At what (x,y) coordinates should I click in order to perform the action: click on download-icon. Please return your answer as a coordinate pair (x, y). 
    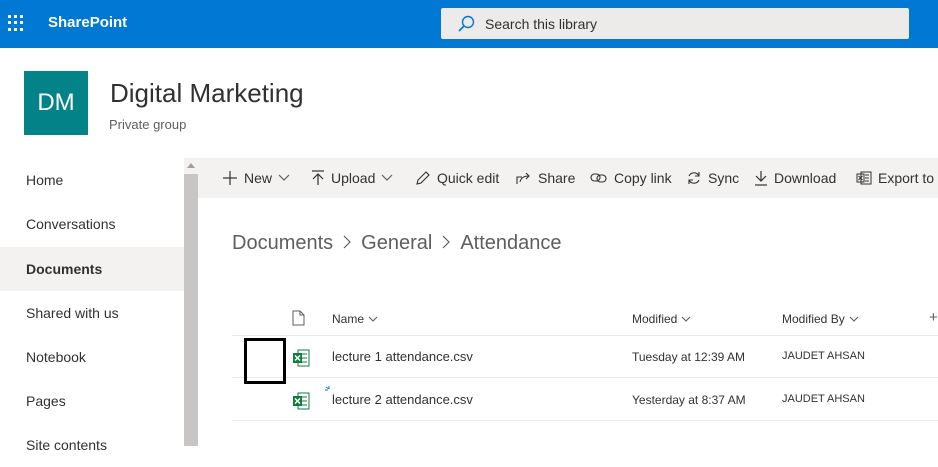
    Looking at the image, I should click on (761, 178).